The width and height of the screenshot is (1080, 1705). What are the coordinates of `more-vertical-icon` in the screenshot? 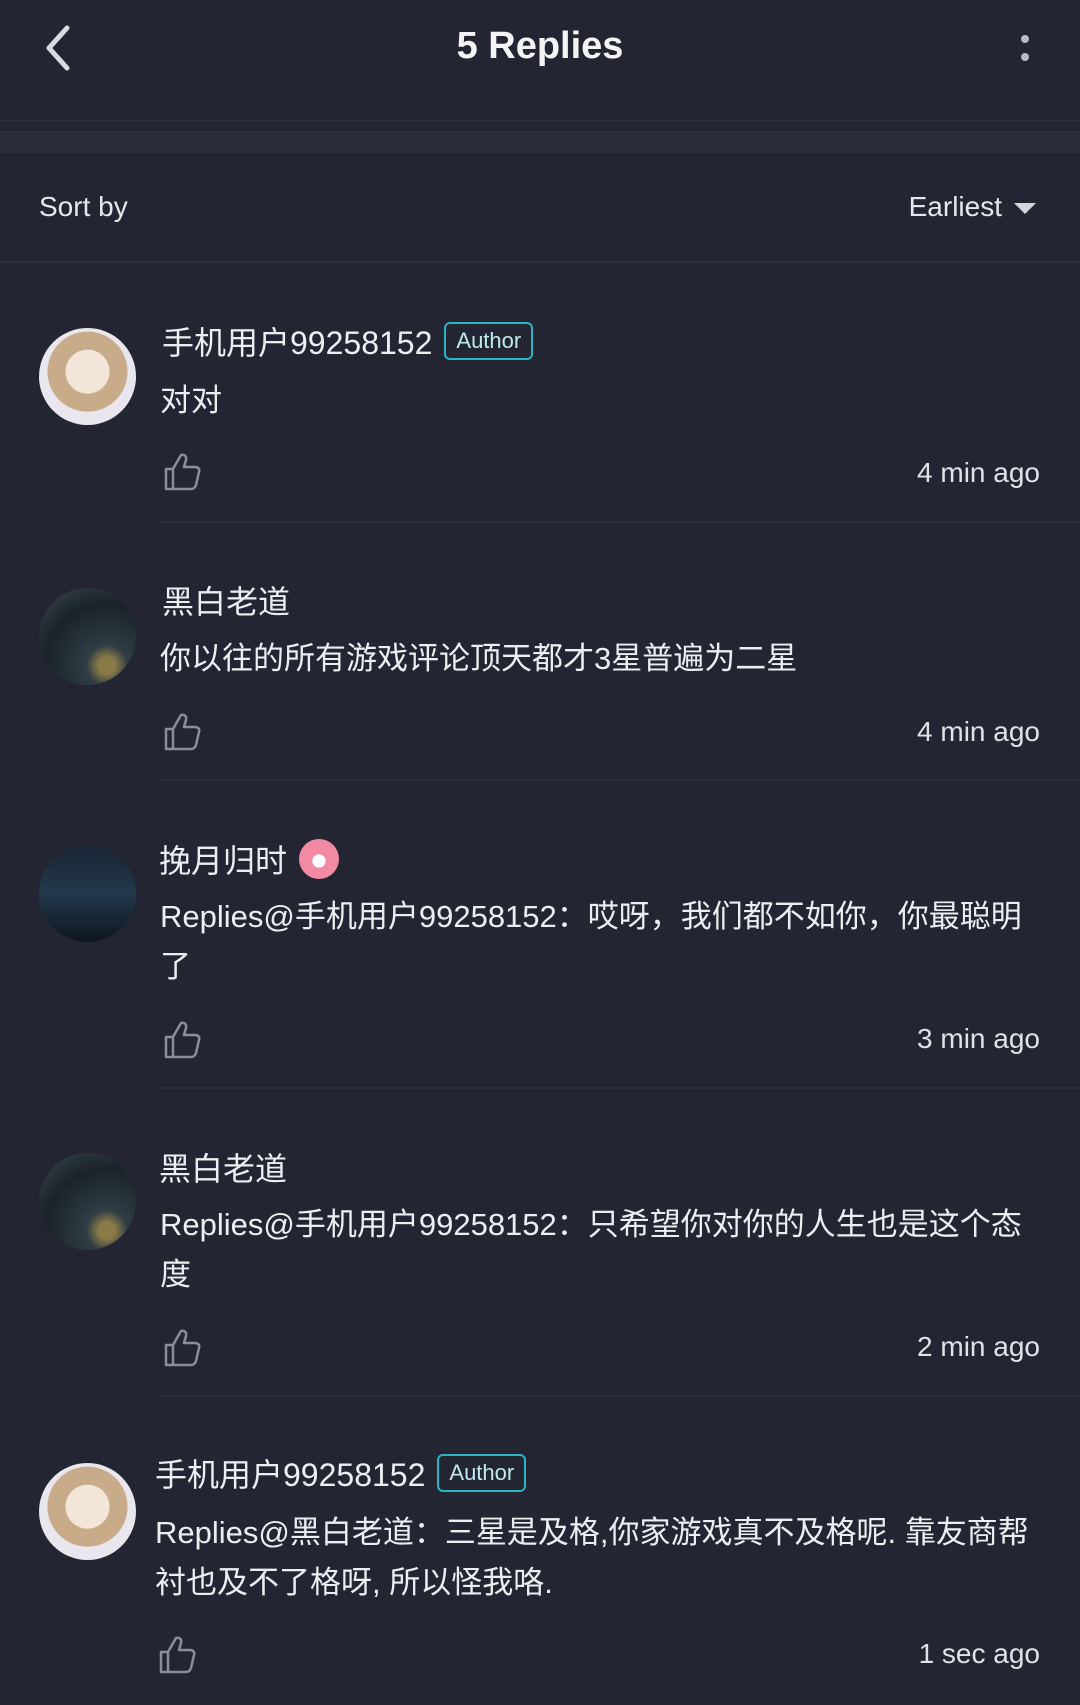 It's located at (1025, 39).